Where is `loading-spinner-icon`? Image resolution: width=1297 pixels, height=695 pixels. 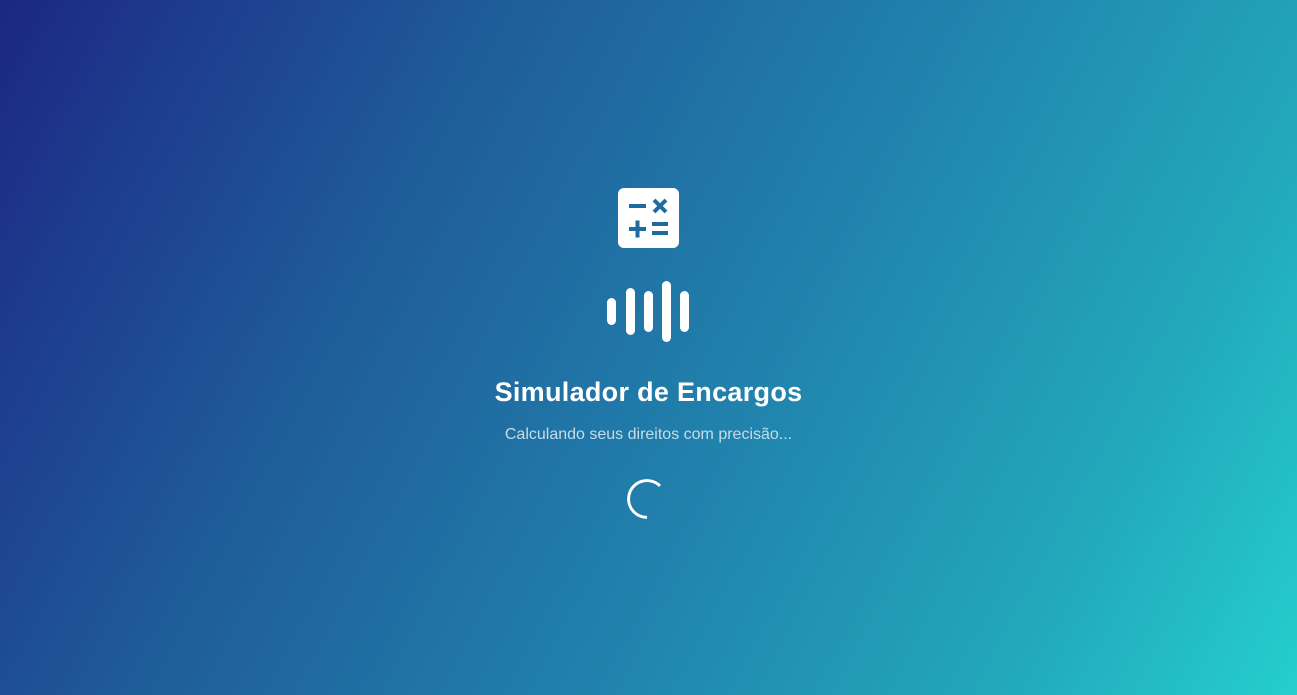
loading-spinner-icon is located at coordinates (647, 499).